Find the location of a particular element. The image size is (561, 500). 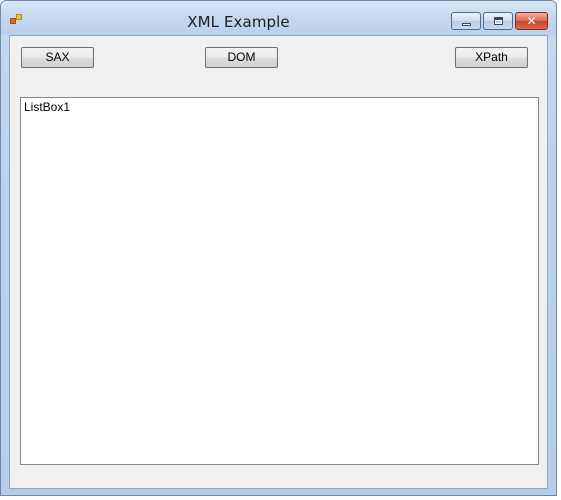

minimize-button is located at coordinates (466, 21).